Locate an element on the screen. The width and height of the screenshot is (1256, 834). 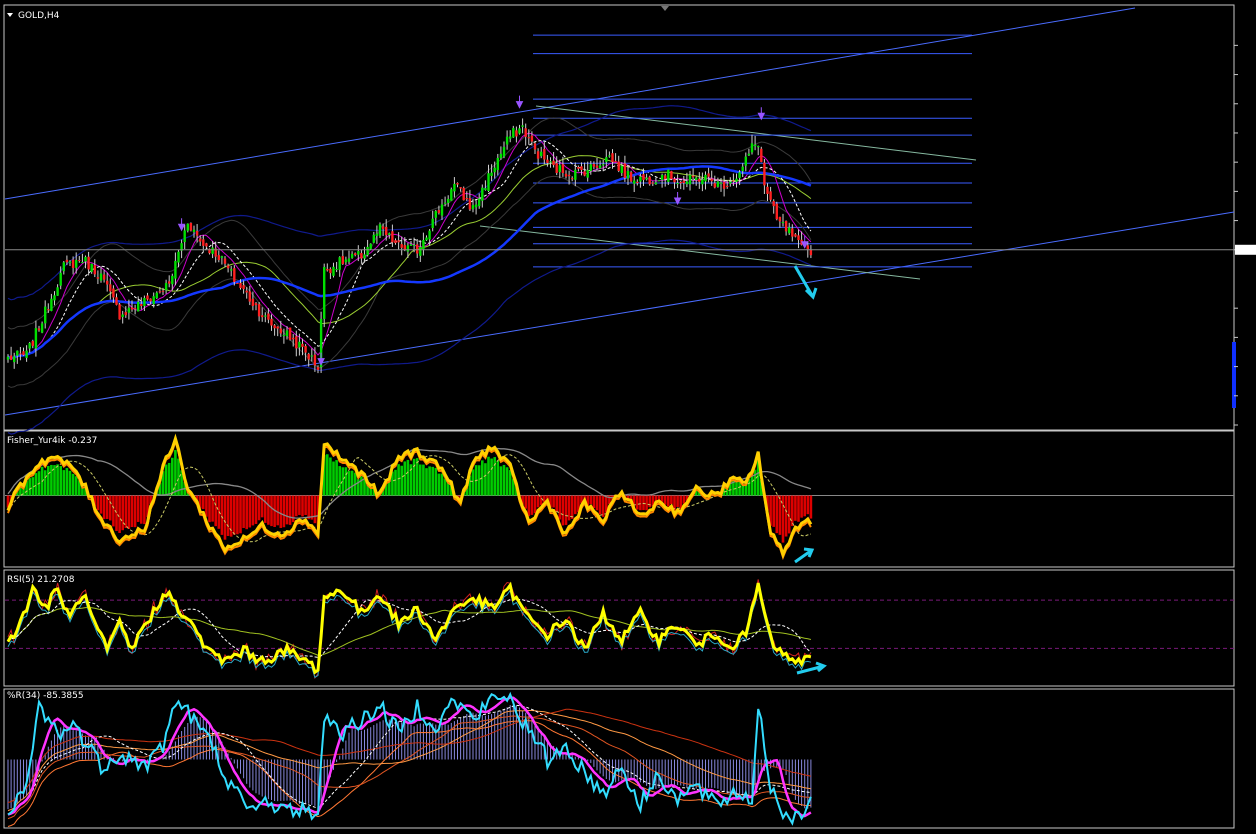
dropdown-triangle-icon is located at coordinates (10, 15).